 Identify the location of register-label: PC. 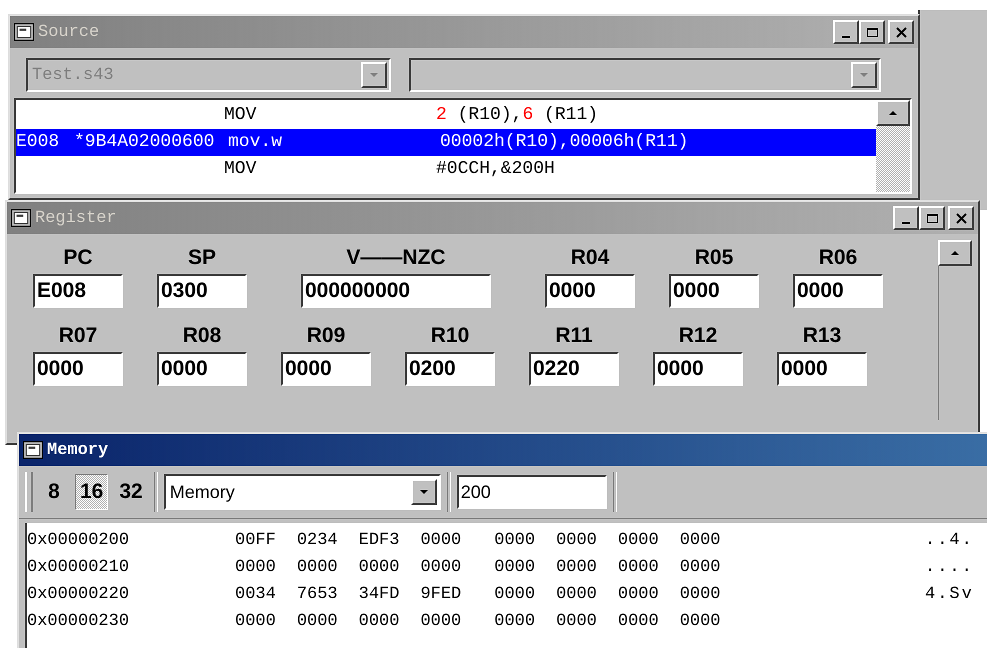
(78, 258).